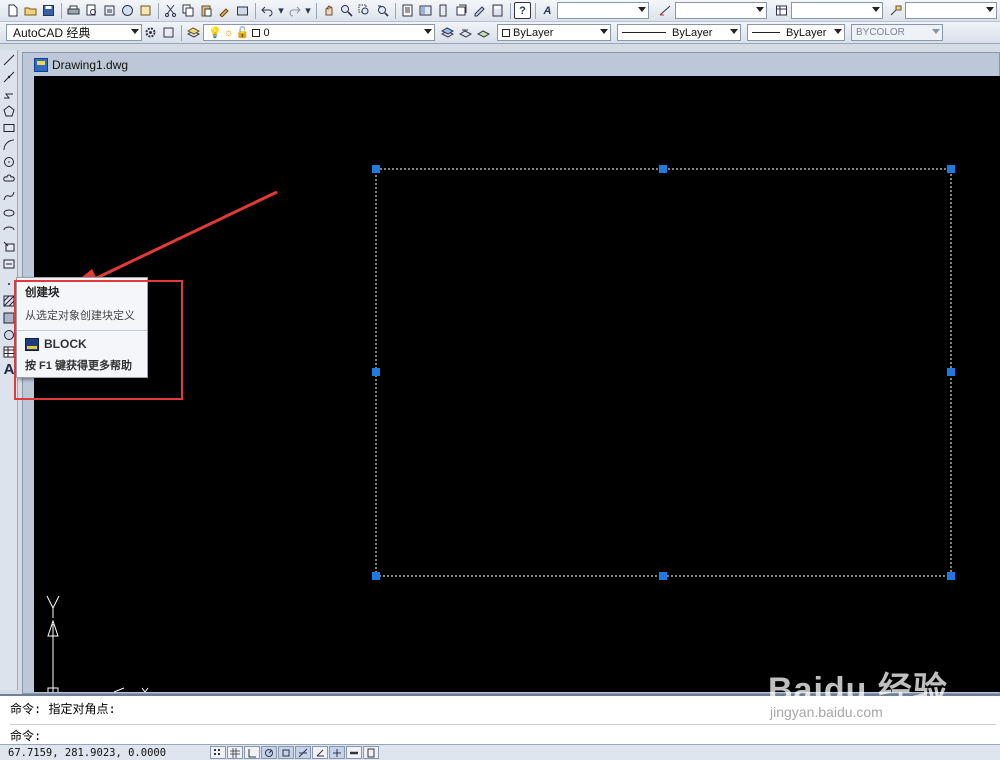 The image size is (1000, 760). What do you see at coordinates (215, 32) in the screenshot?
I see `lightbulb-icon: 💡` at bounding box center [215, 32].